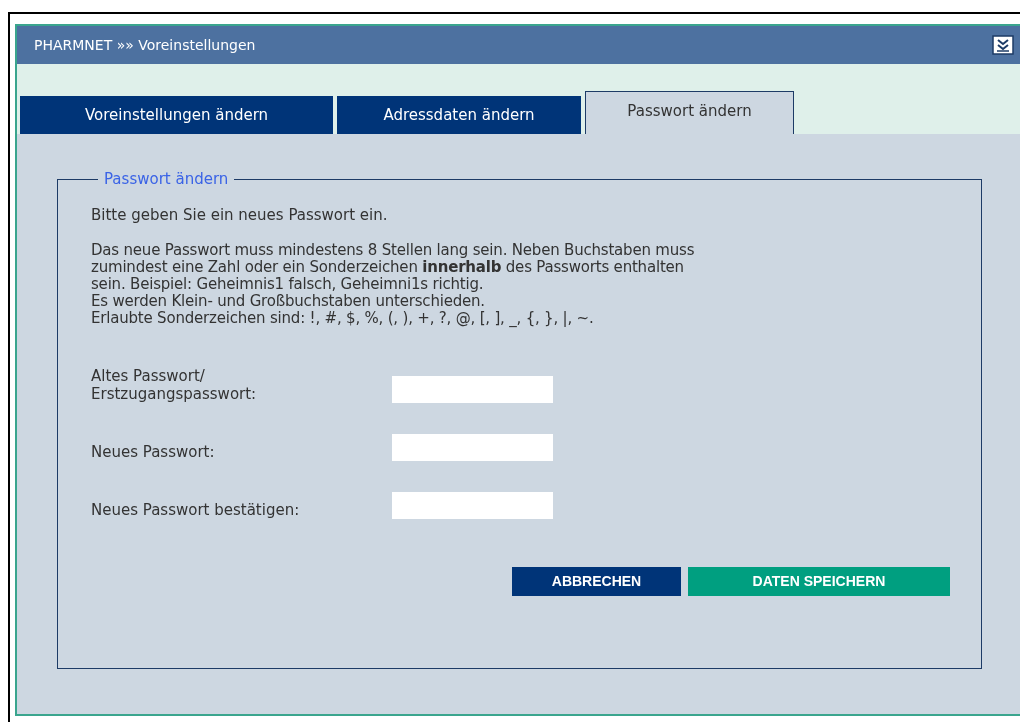 The height and width of the screenshot is (722, 1020). Describe the element at coordinates (196, 510) in the screenshot. I see `field-label: Neues Passwort bestätigen:` at that location.